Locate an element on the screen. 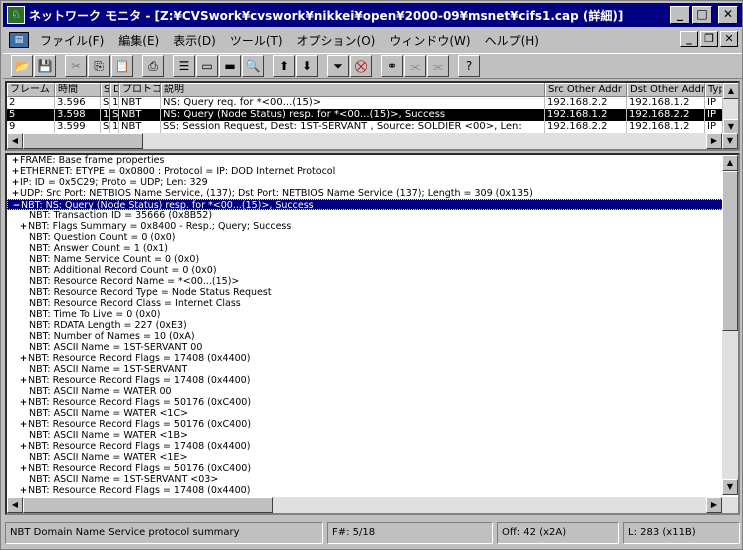 The width and height of the screenshot is (743, 550). help-icon: ? is located at coordinates (469, 66).